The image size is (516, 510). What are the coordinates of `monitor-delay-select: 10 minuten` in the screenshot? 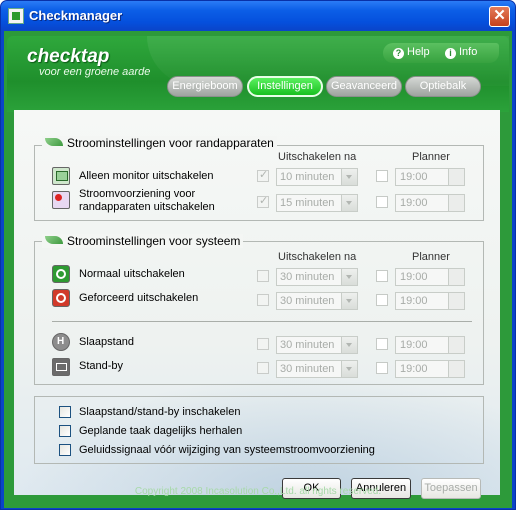 It's located at (317, 177).